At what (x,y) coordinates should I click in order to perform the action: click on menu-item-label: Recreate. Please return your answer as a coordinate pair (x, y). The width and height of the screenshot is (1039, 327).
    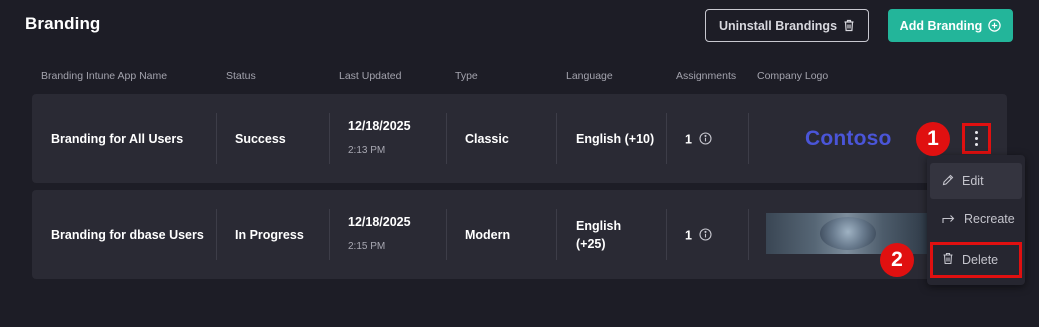
    Looking at the image, I should click on (989, 219).